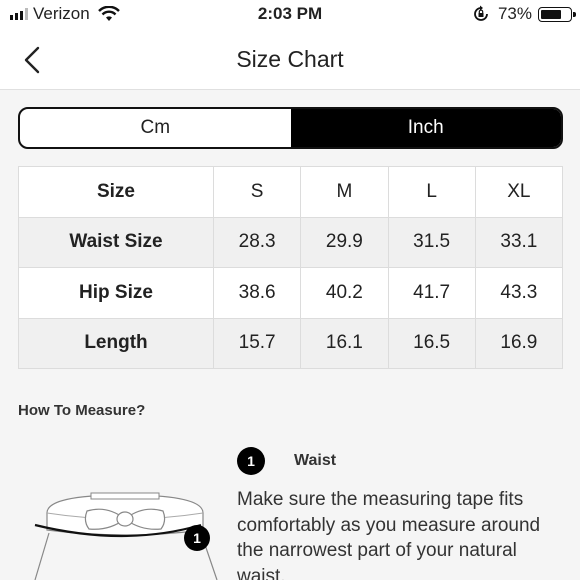 The width and height of the screenshot is (580, 580). I want to click on table-cell: 40.2, so click(344, 293).